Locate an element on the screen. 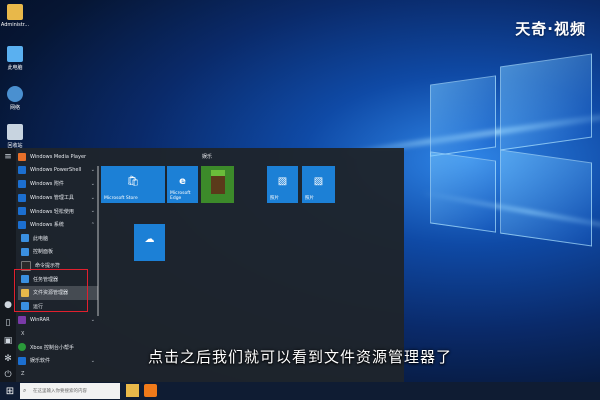 The width and height of the screenshot is (600, 400). app-item-label: 命令提示符 is located at coordinates (48, 266).